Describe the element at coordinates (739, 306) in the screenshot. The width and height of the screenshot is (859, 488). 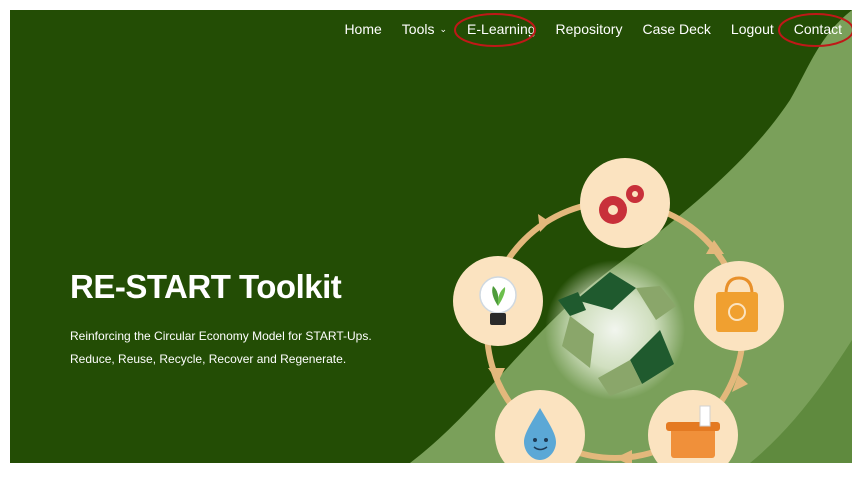
I see `shopping-bag-icon` at that location.